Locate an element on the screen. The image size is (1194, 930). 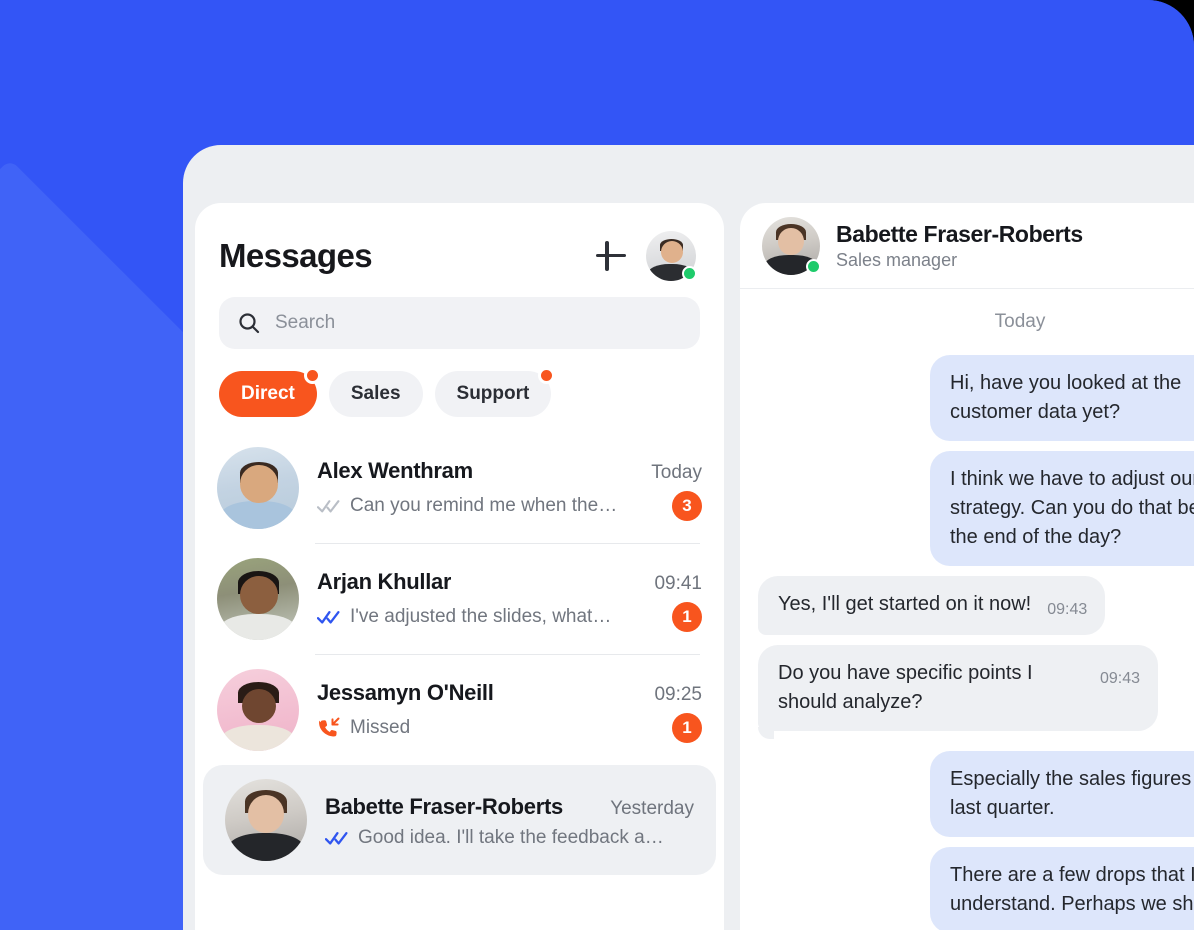
filter-pill-support-unread-dot is located at coordinates (547, 375).